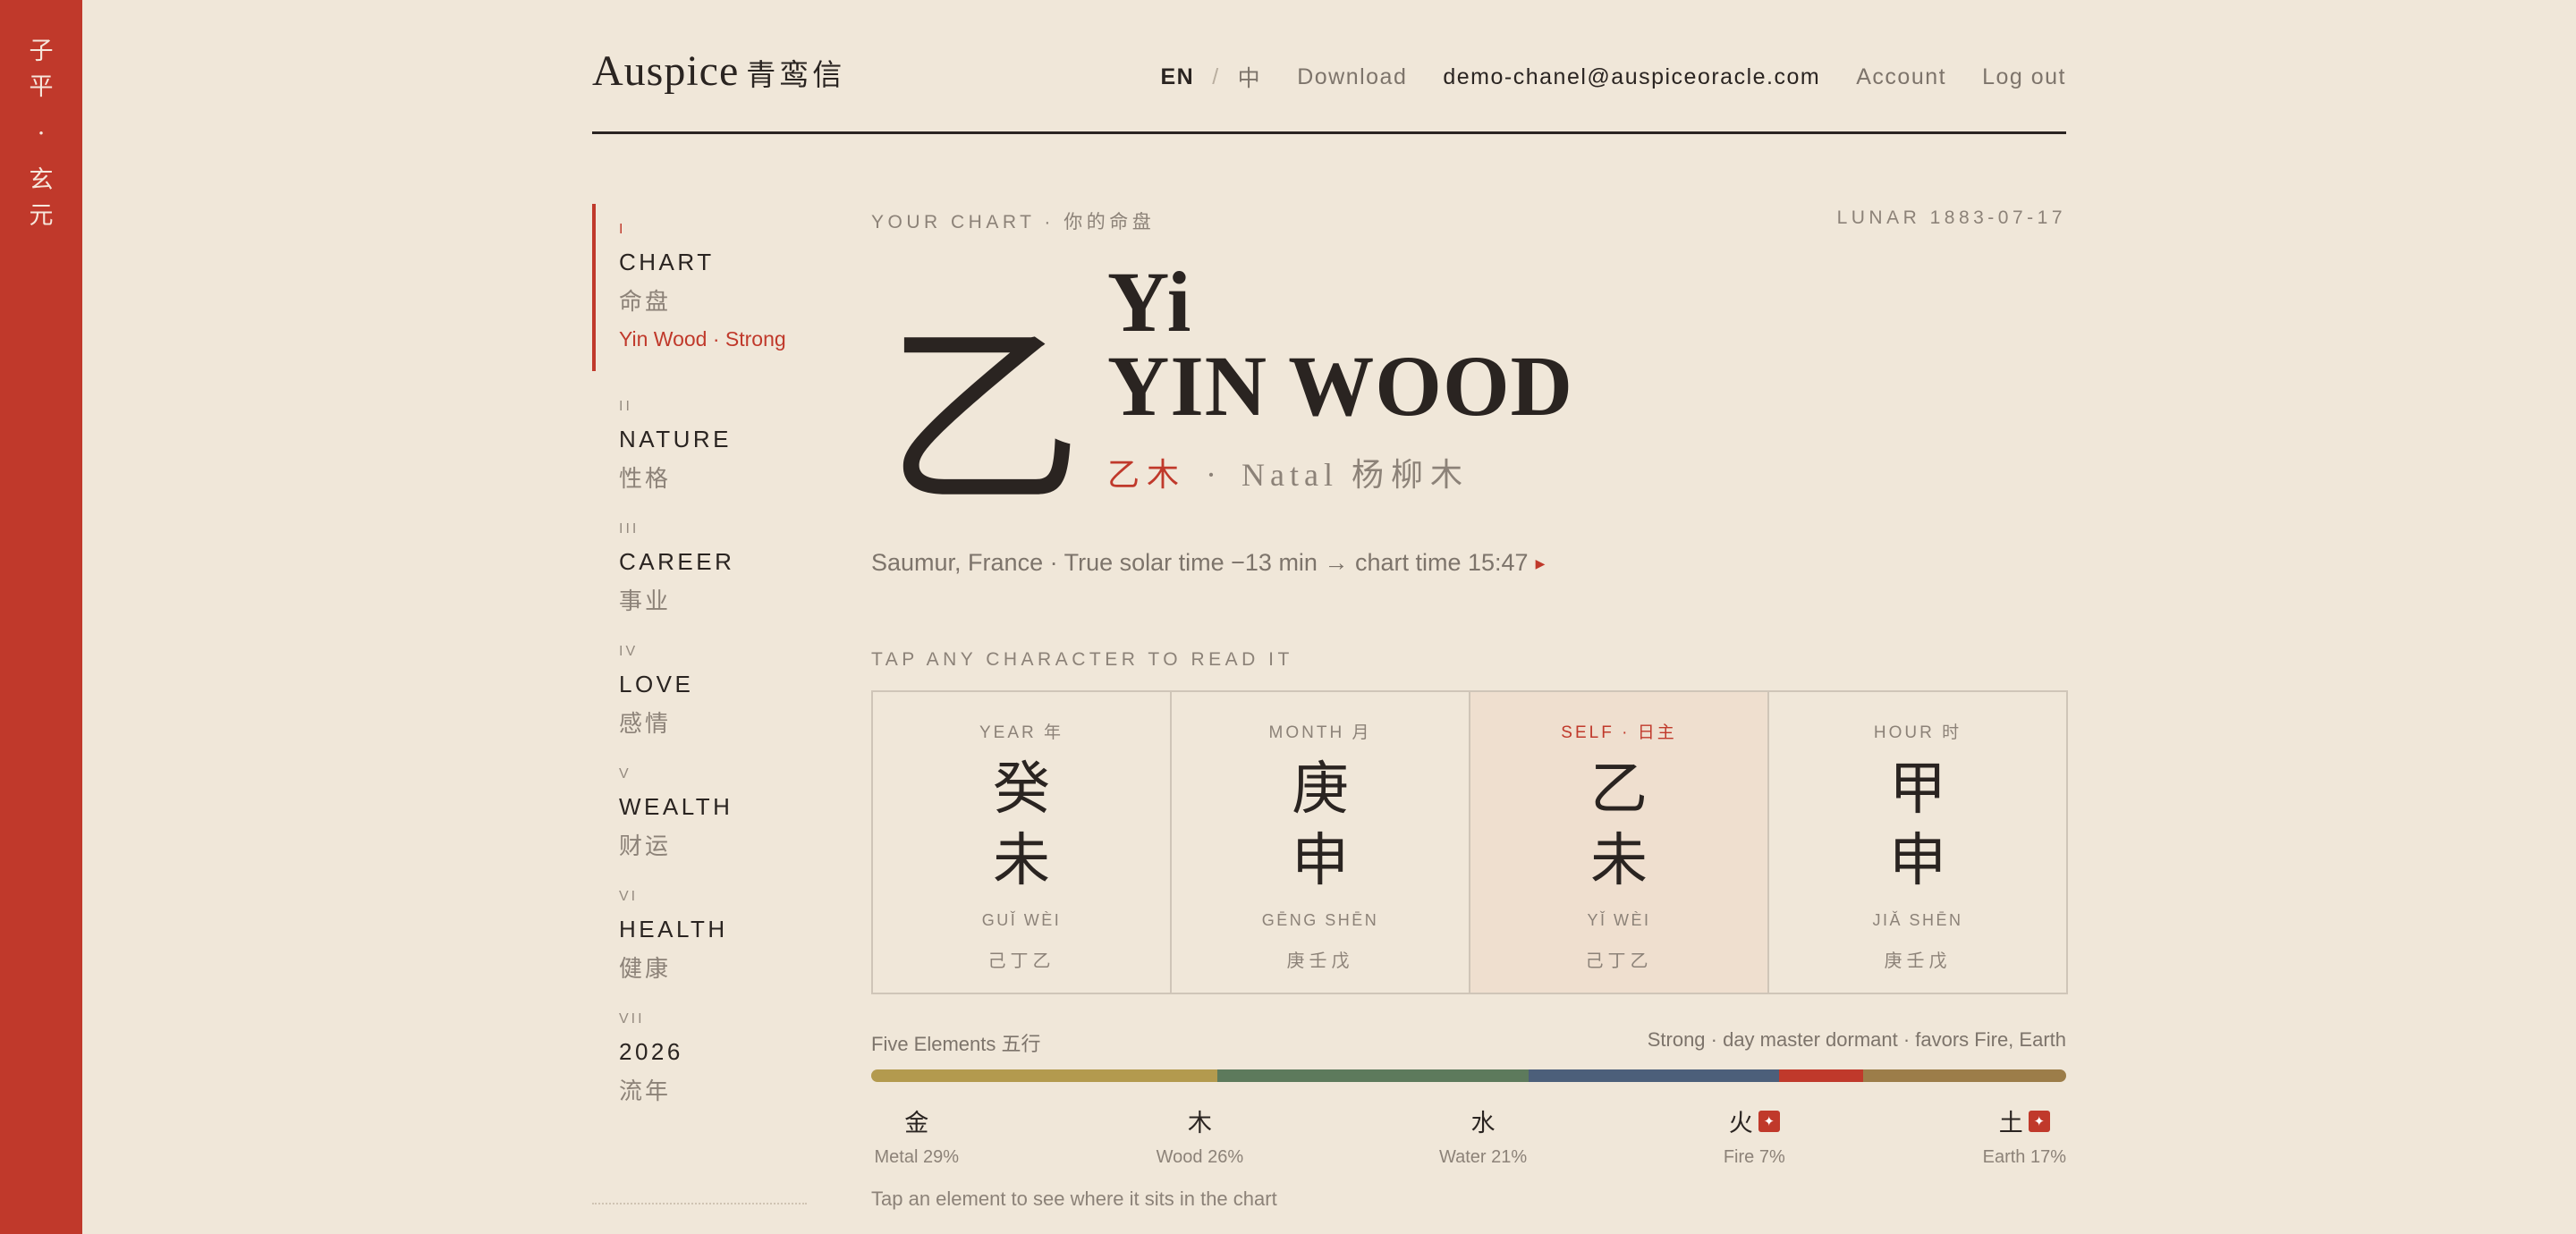 The width and height of the screenshot is (2576, 1234). What do you see at coordinates (1754, 1157) in the screenshot?
I see `element-percent-label: Fire 7%` at bounding box center [1754, 1157].